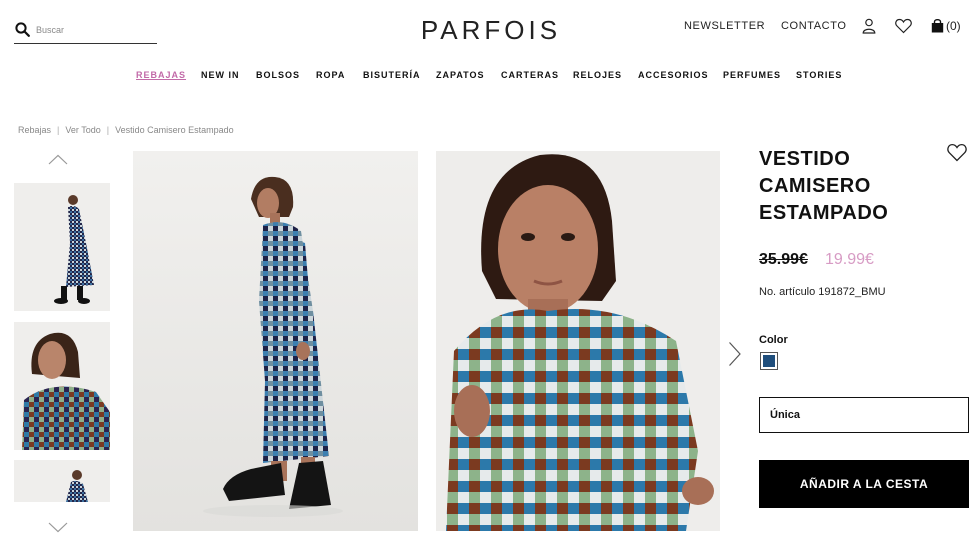  I want to click on newsletter-link: NEWSLETTER, so click(724, 26).